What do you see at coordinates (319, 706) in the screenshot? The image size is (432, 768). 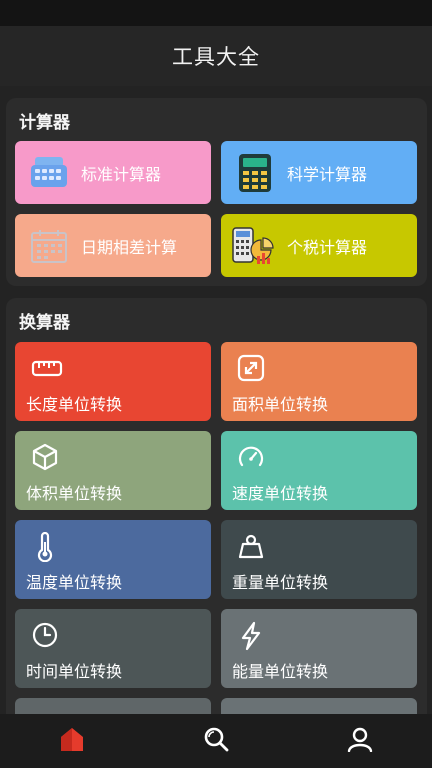 I see `converter-card-partial-right` at bounding box center [319, 706].